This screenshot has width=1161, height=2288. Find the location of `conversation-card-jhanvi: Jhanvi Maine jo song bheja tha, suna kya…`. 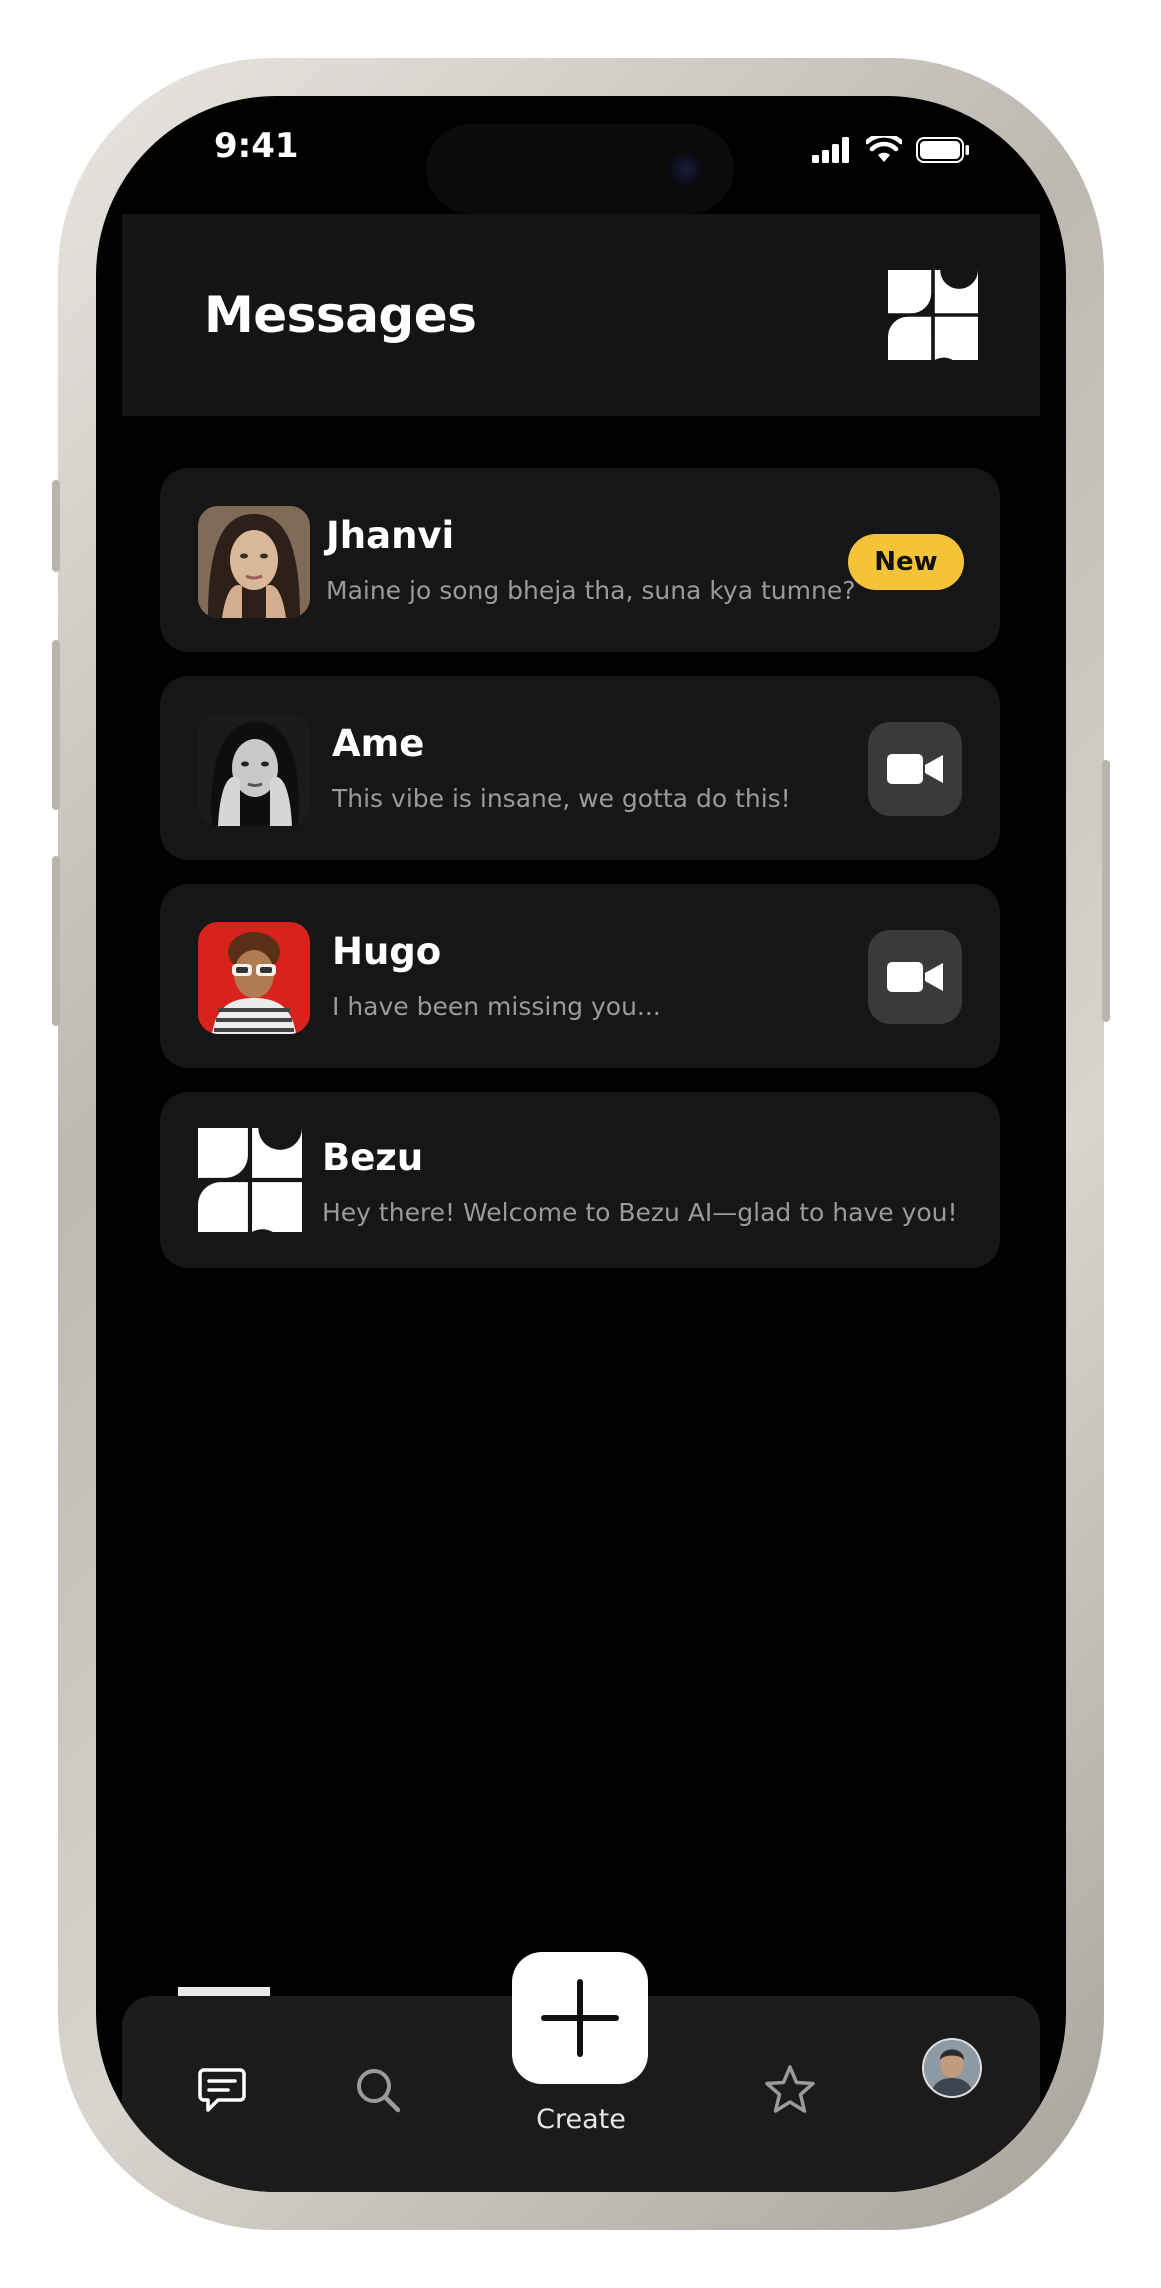

conversation-card-jhanvi: Jhanvi Maine jo song bheja tha, suna kya… is located at coordinates (580, 560).